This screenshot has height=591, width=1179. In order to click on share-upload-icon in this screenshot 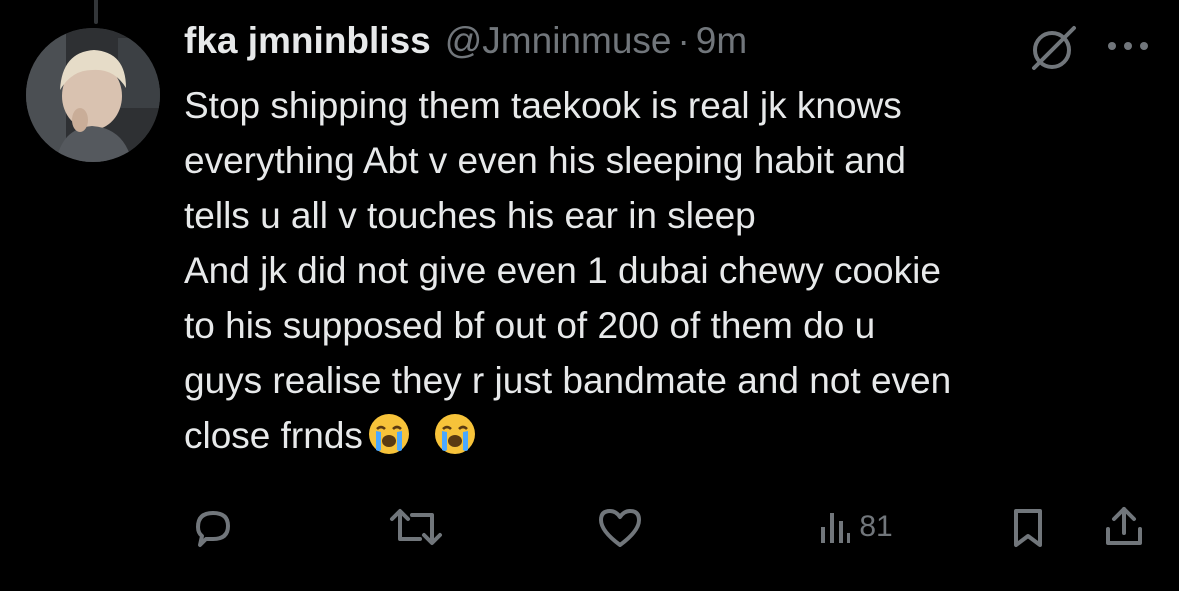, I will do `click(1124, 526)`.